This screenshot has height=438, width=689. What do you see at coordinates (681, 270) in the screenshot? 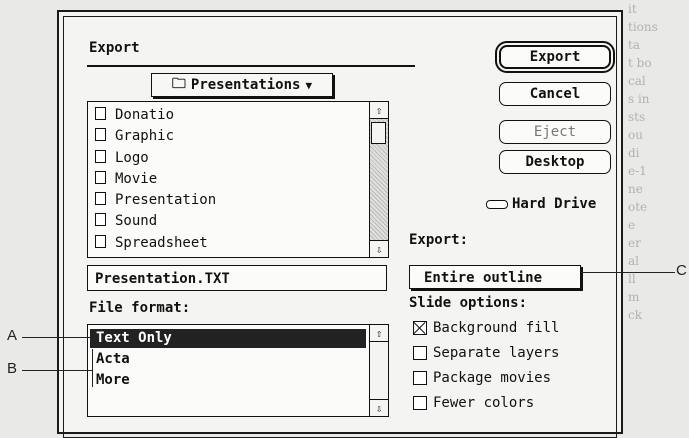
I see `callout-c: C` at bounding box center [681, 270].